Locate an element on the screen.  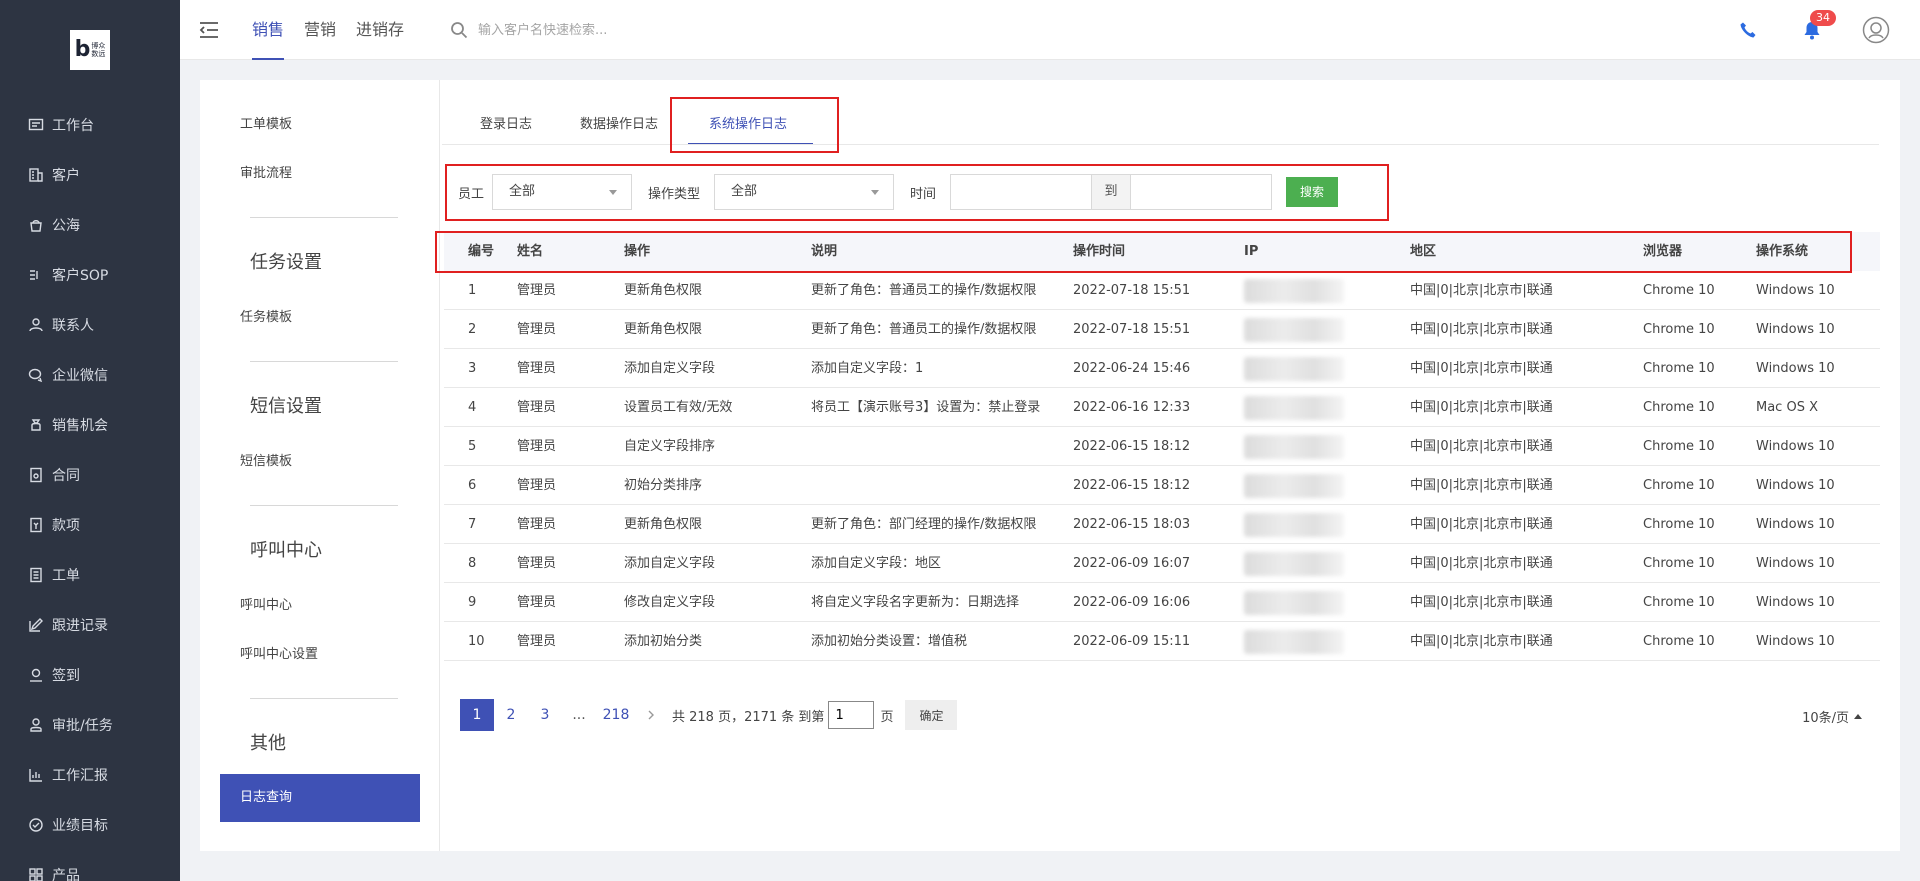
cell-id: 9 is located at coordinates (472, 602).